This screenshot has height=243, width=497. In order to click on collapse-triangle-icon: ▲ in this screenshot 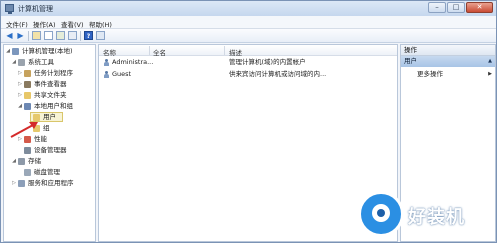, I will do `click(490, 61)`.